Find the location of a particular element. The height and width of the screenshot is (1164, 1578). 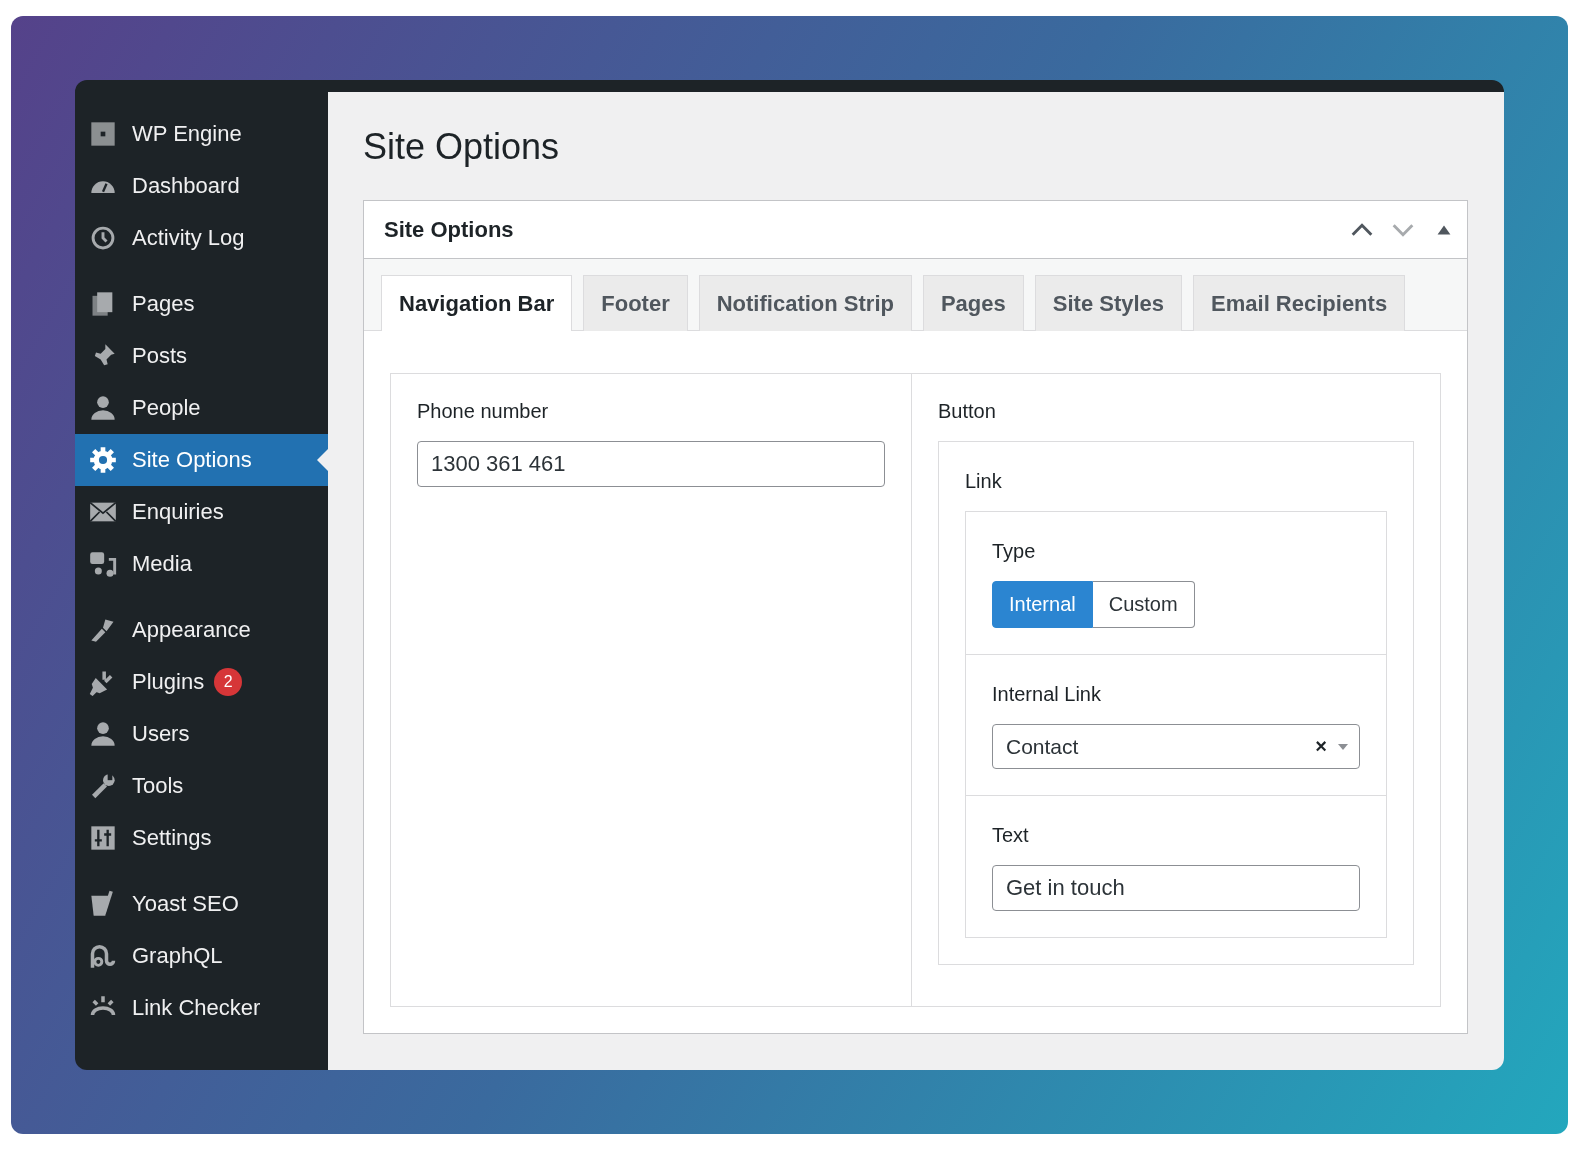

panel-title: Site Options is located at coordinates (449, 229).